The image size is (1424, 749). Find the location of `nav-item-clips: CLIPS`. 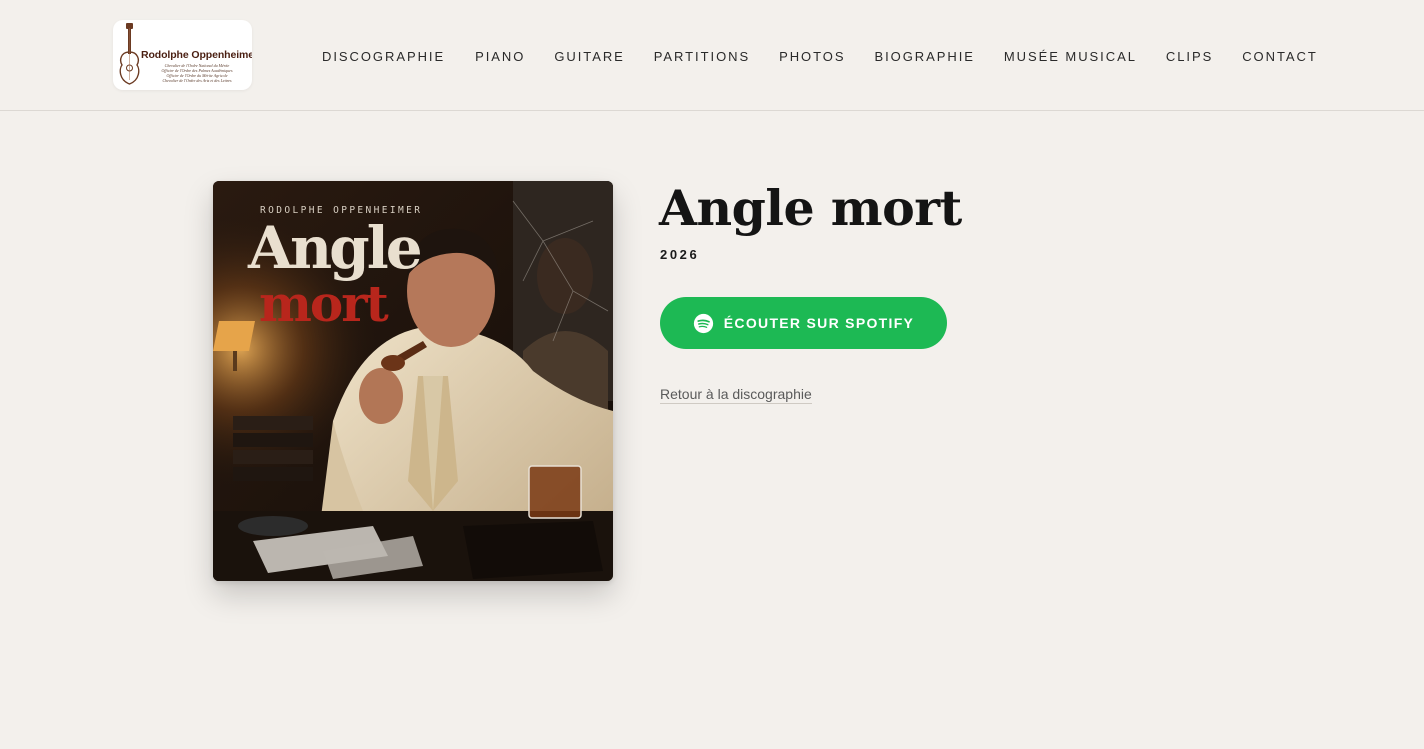

nav-item-clips: CLIPS is located at coordinates (1189, 56).